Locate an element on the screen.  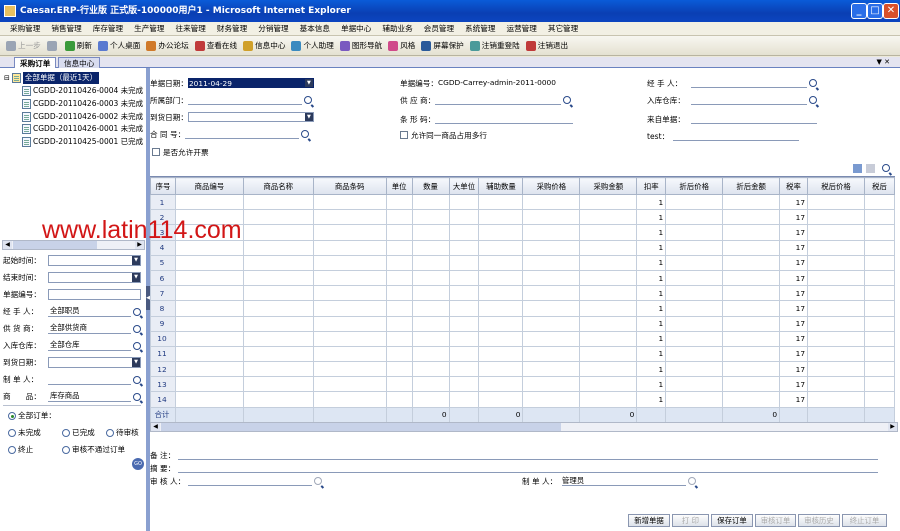
menu-item: 单据中心 is located at coordinates (356, 28).